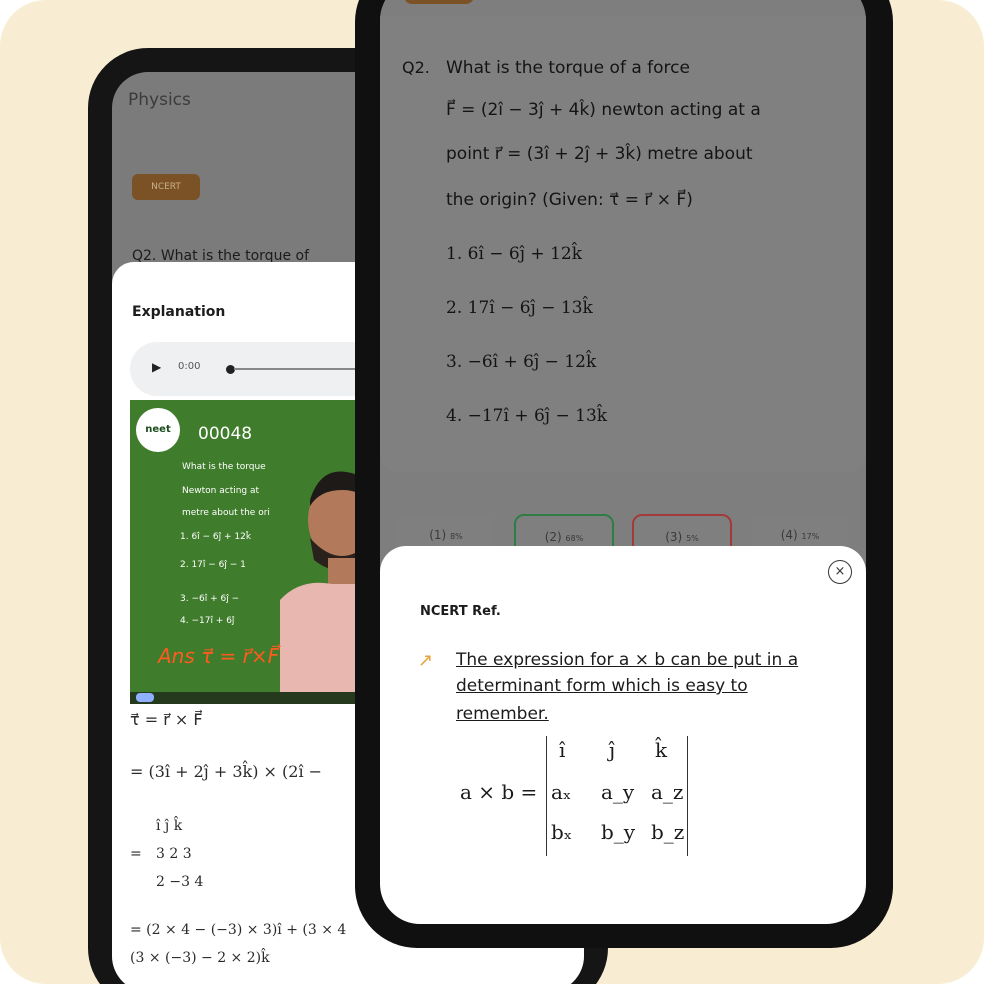  What do you see at coordinates (603, 110) in the screenshot?
I see `question-text-line: F⃗ = (2î − 3ĵ + 4k̂) newton acting at a` at bounding box center [603, 110].